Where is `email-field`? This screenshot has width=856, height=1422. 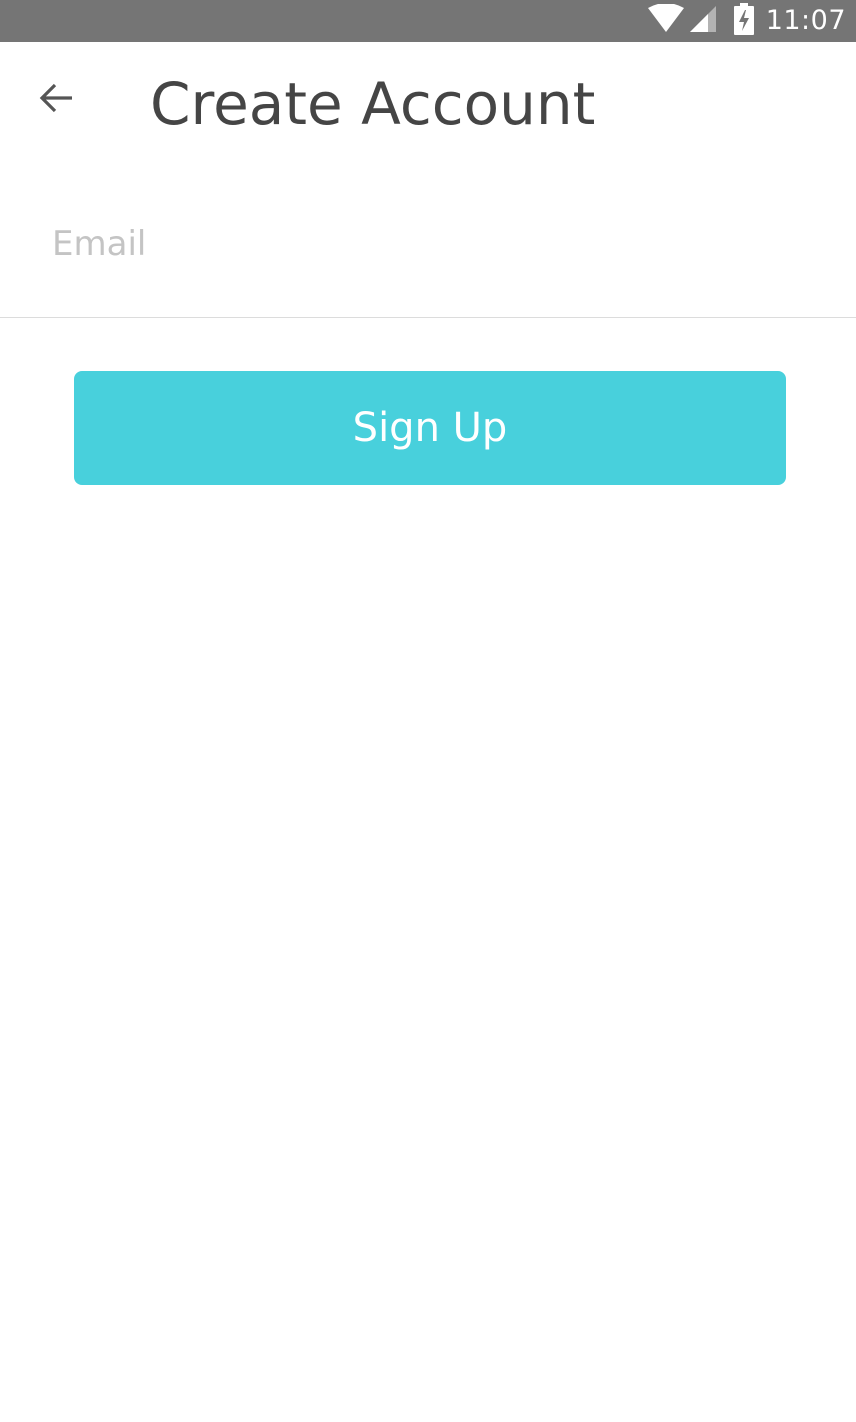 email-field is located at coordinates (428, 259).